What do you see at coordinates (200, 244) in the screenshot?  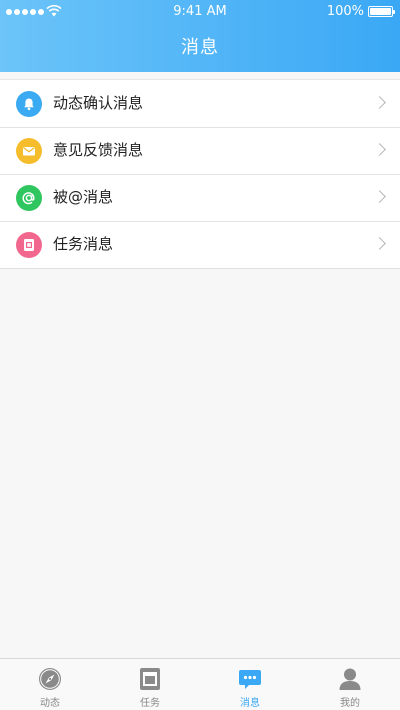 I see `list-item-task: 任务消息` at bounding box center [200, 244].